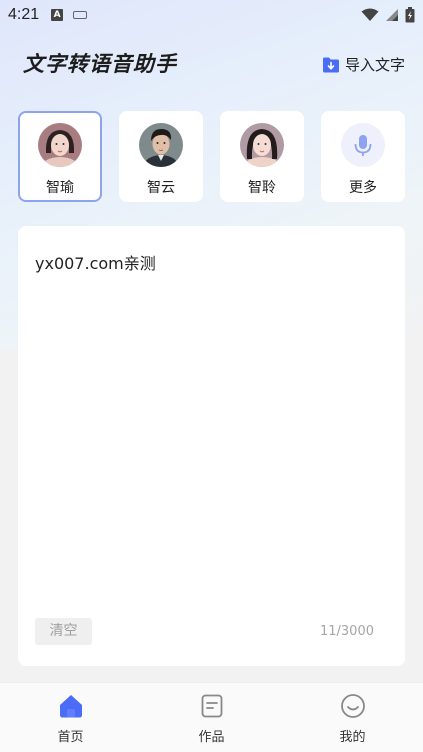  I want to click on nav-item-works: 作品, so click(211, 717).